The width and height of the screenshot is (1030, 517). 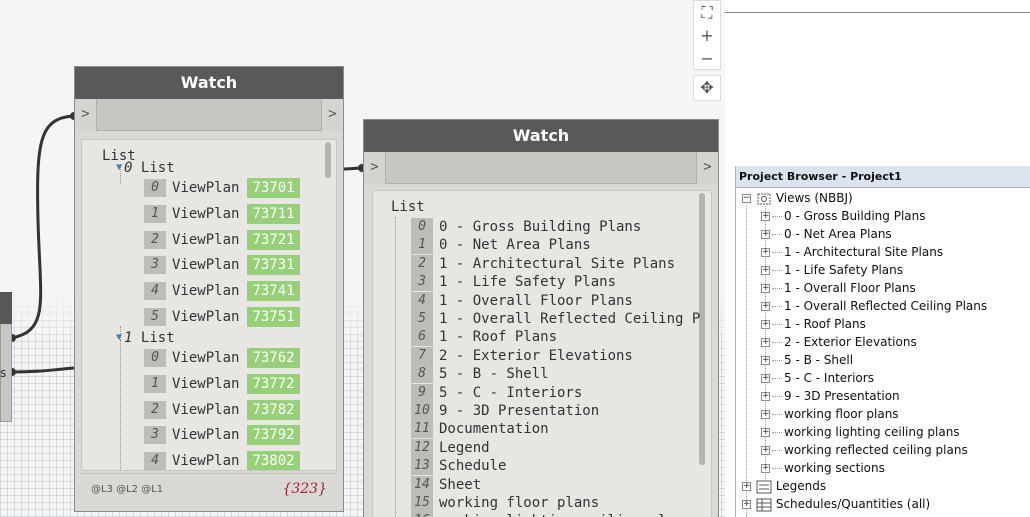 I want to click on tree-item-view-group: working floor plans, so click(x=841, y=414).